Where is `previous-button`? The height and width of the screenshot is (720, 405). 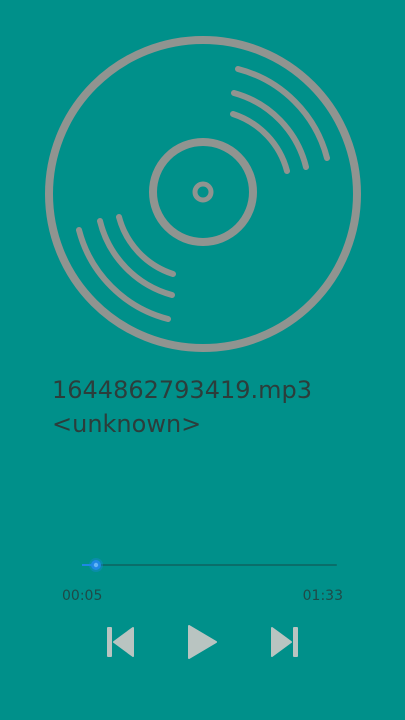 previous-button is located at coordinates (120, 642).